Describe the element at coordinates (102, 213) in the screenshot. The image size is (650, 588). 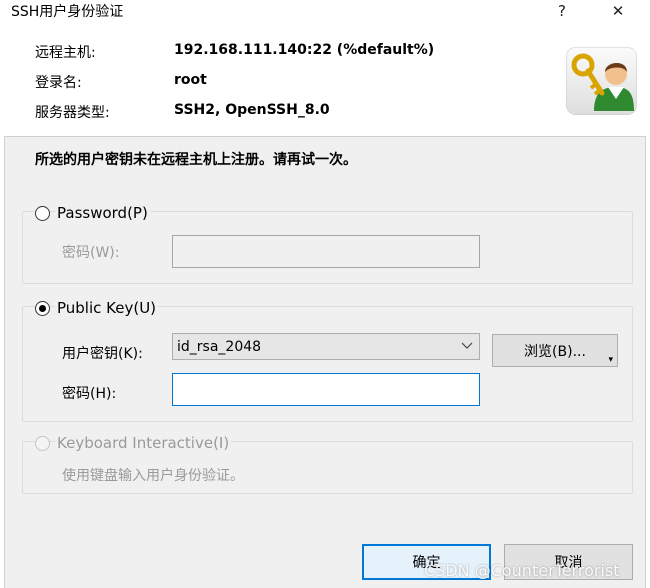
I see `password-radio-label: Password(P)` at that location.